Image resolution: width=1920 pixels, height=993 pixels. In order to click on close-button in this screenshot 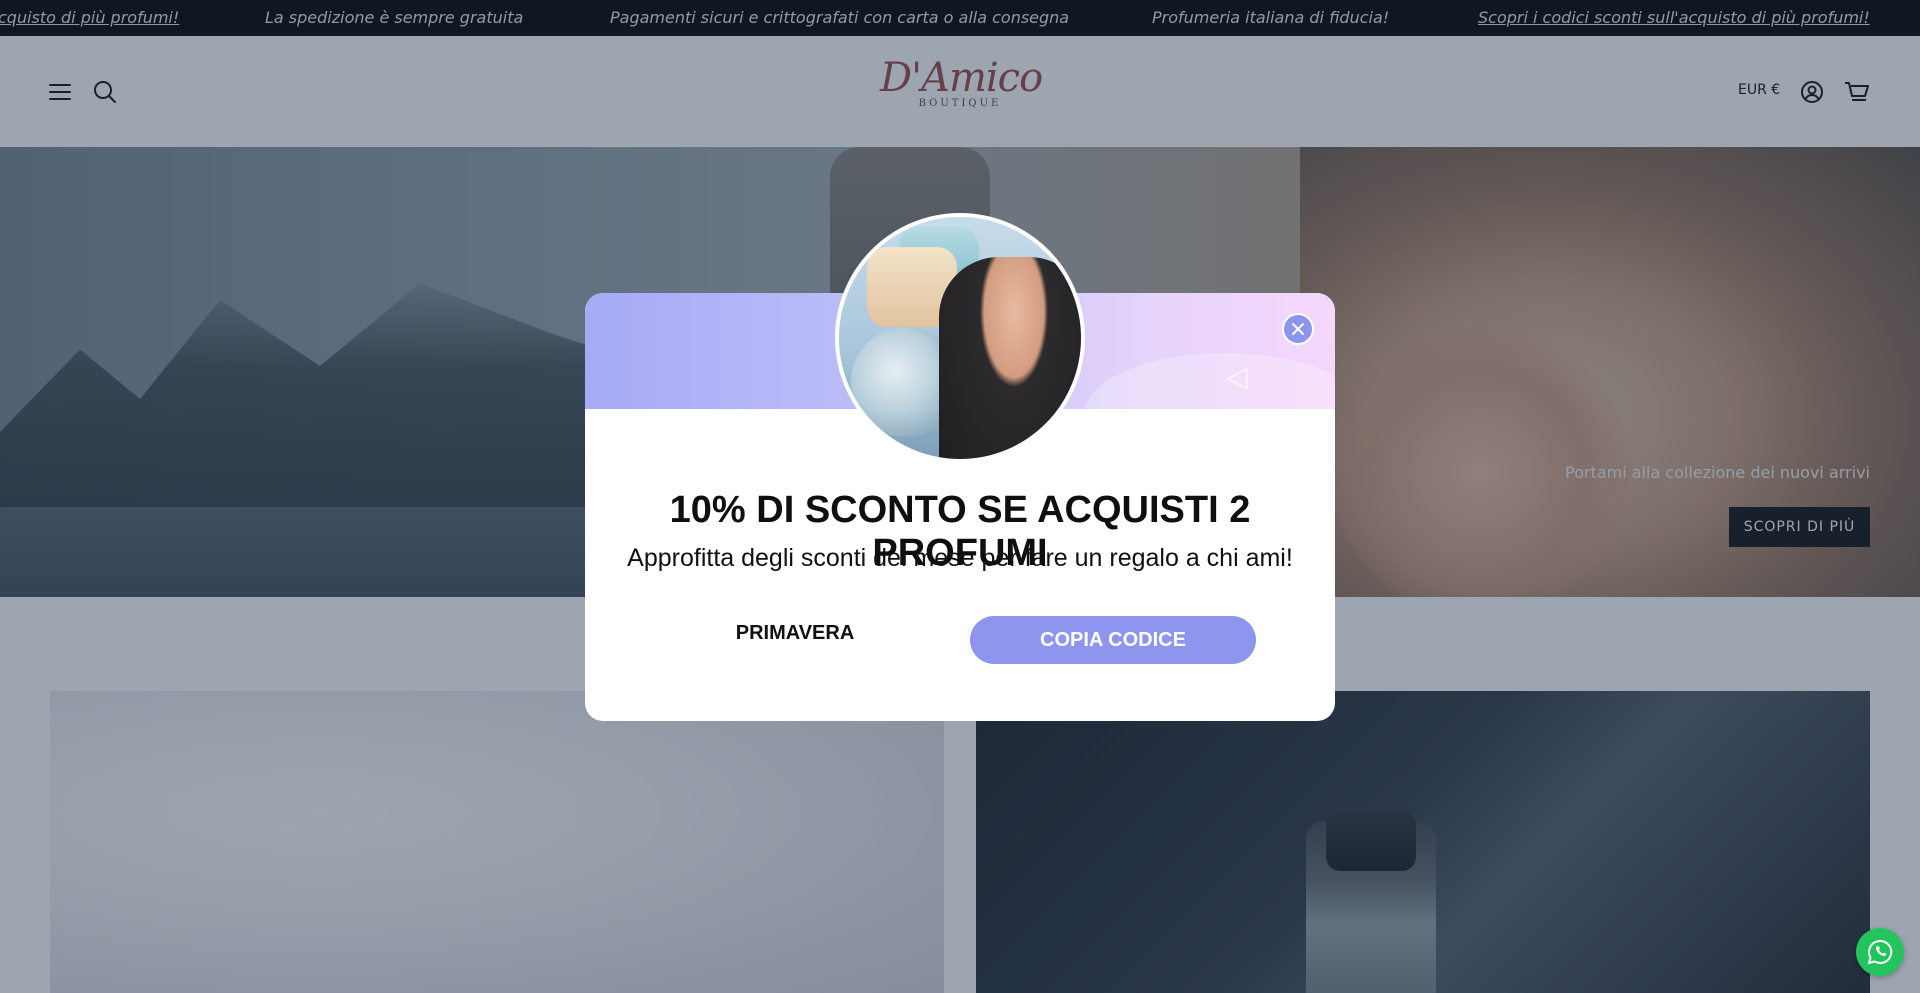, I will do `click(1298, 329)`.